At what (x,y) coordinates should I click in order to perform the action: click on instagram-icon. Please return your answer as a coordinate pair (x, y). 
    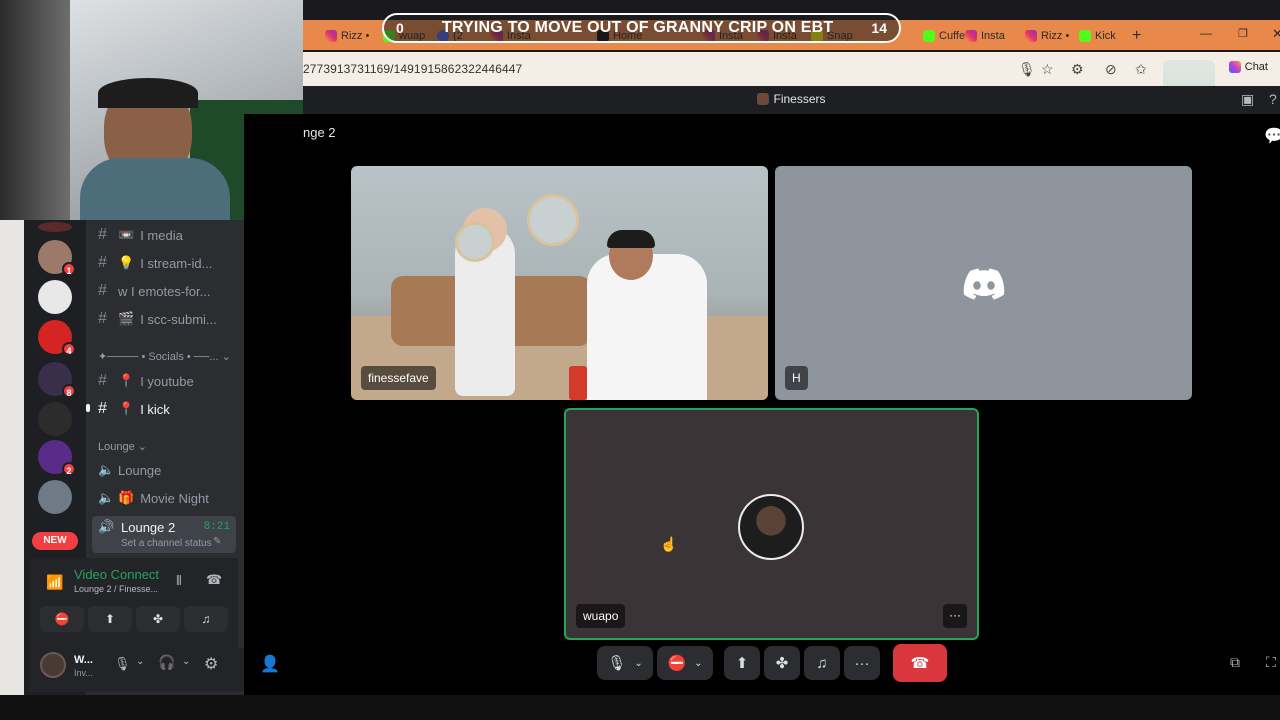
    Looking at the image, I should click on (1031, 36).